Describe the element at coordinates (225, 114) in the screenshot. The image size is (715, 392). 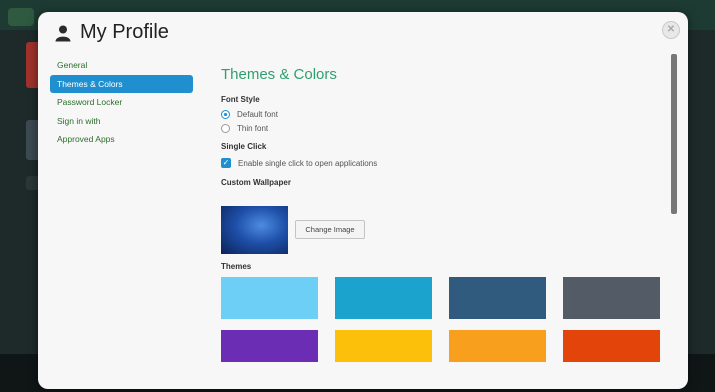
I see `radio-selected-icon` at that location.